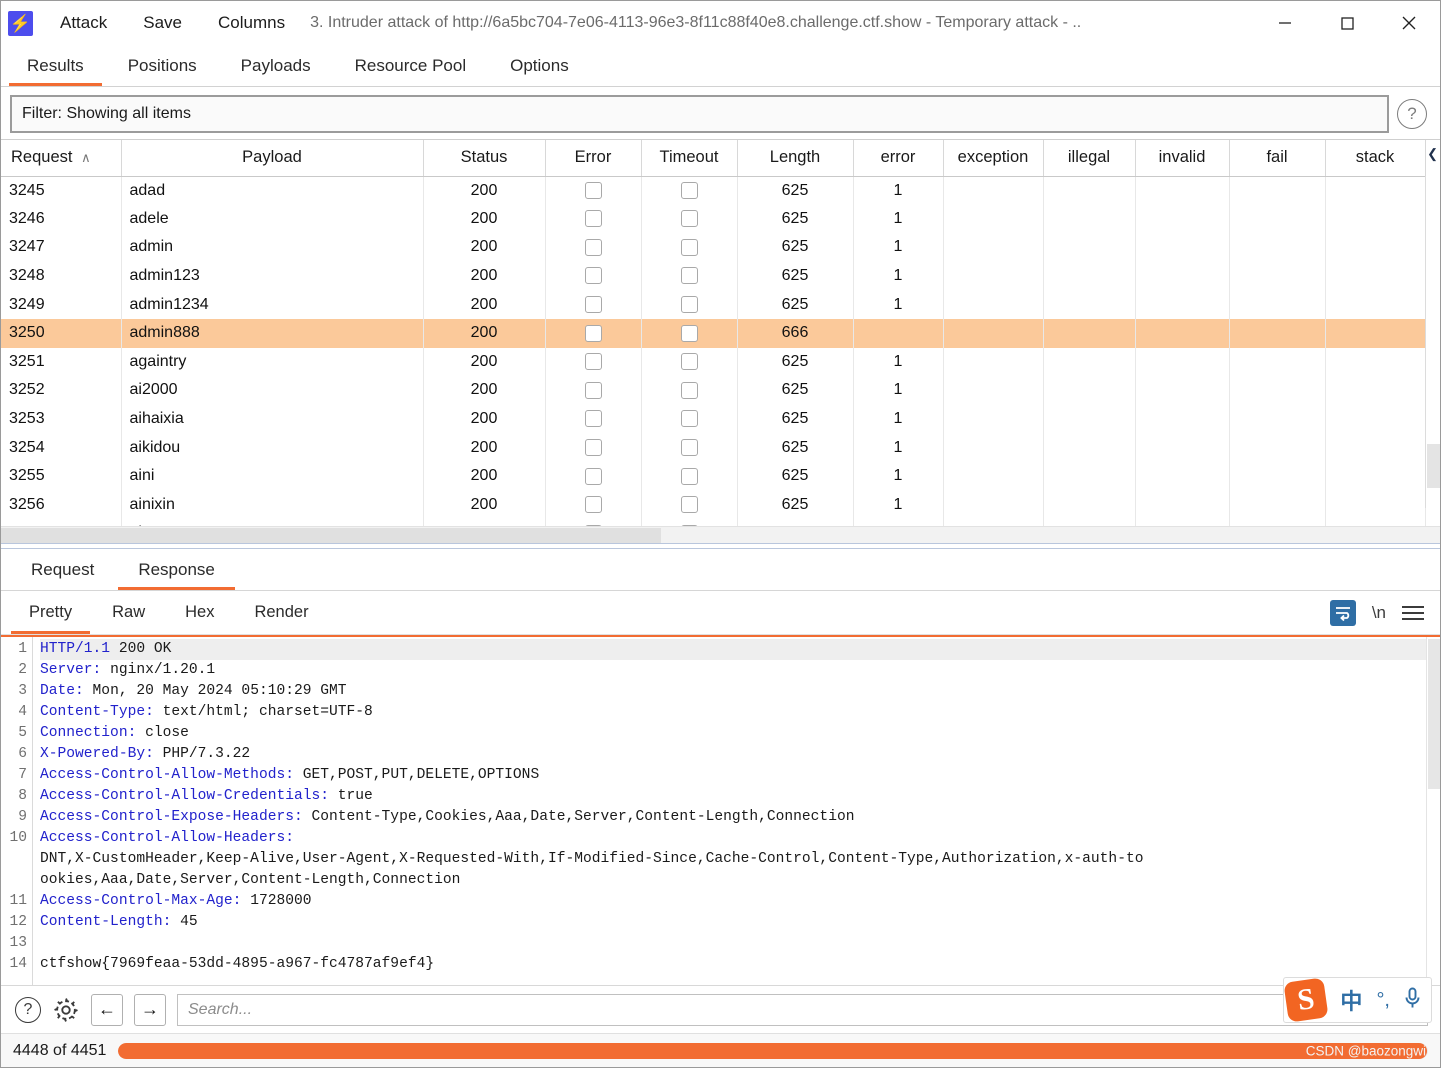 This screenshot has height=1068, width=1441. I want to click on results-hscroll-thumb, so click(331, 535).